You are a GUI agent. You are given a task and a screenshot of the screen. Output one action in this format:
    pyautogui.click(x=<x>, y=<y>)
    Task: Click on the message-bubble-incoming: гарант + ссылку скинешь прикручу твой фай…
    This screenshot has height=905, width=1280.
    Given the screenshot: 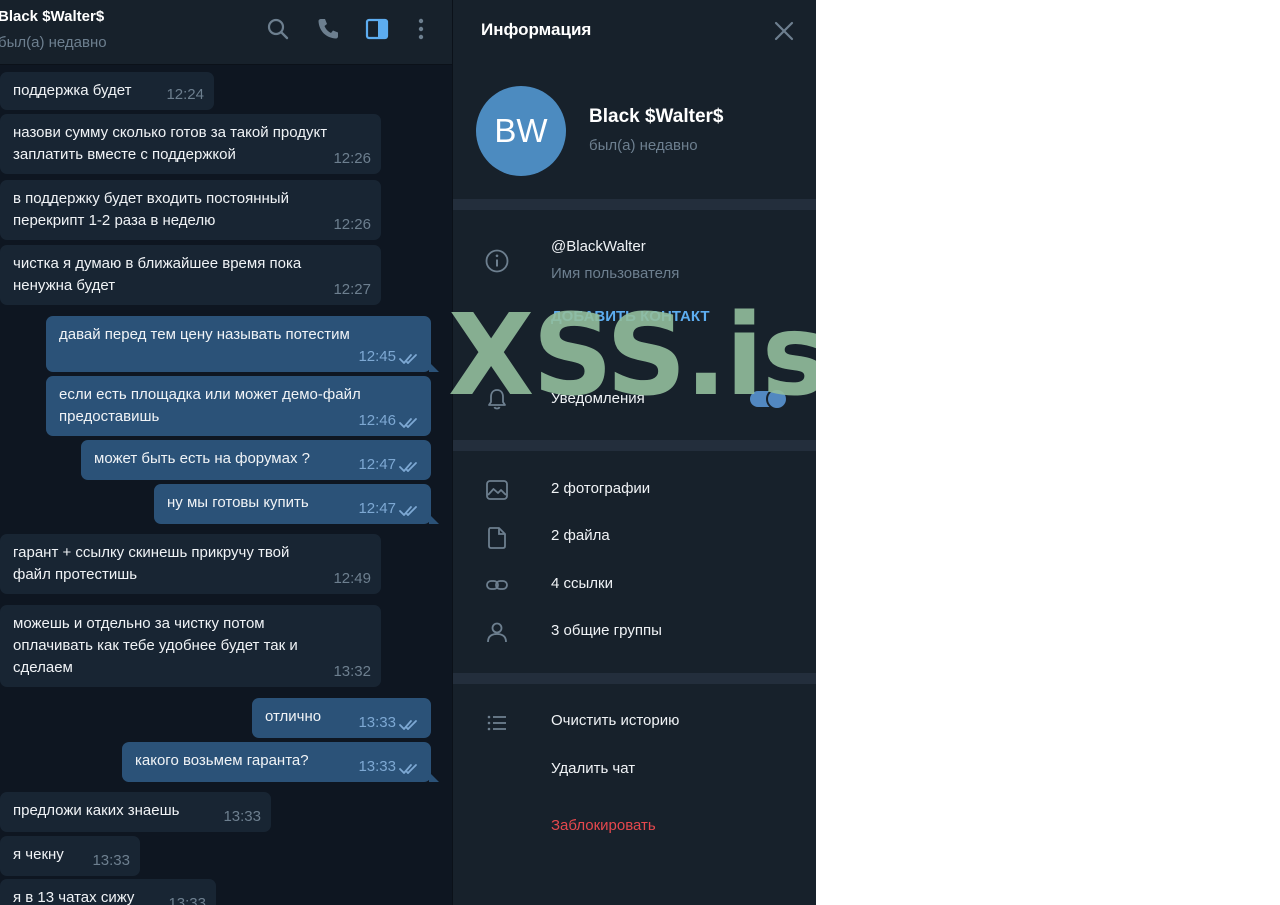 What is the action you would take?
    pyautogui.click(x=190, y=564)
    